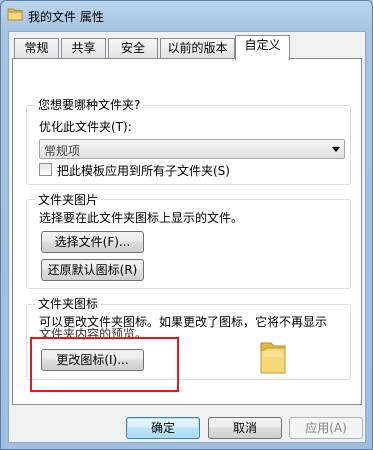  What do you see at coordinates (192, 149) in the screenshot?
I see `optimize-select: 常规项` at bounding box center [192, 149].